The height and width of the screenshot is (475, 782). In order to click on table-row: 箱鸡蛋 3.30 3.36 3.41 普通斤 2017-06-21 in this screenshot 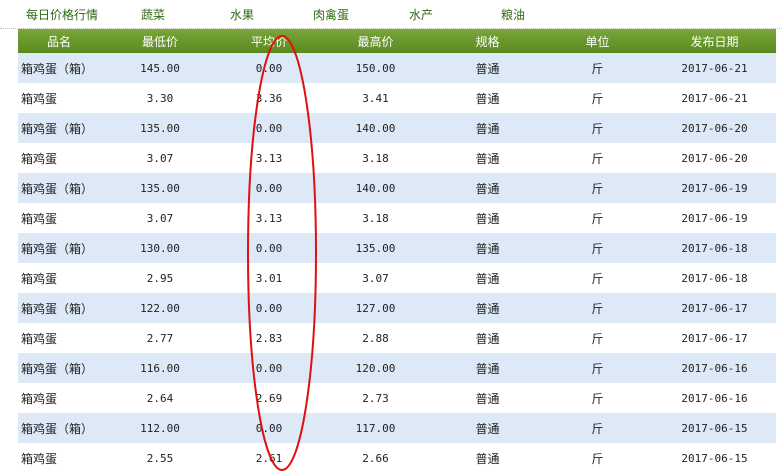, I will do `click(397, 98)`.